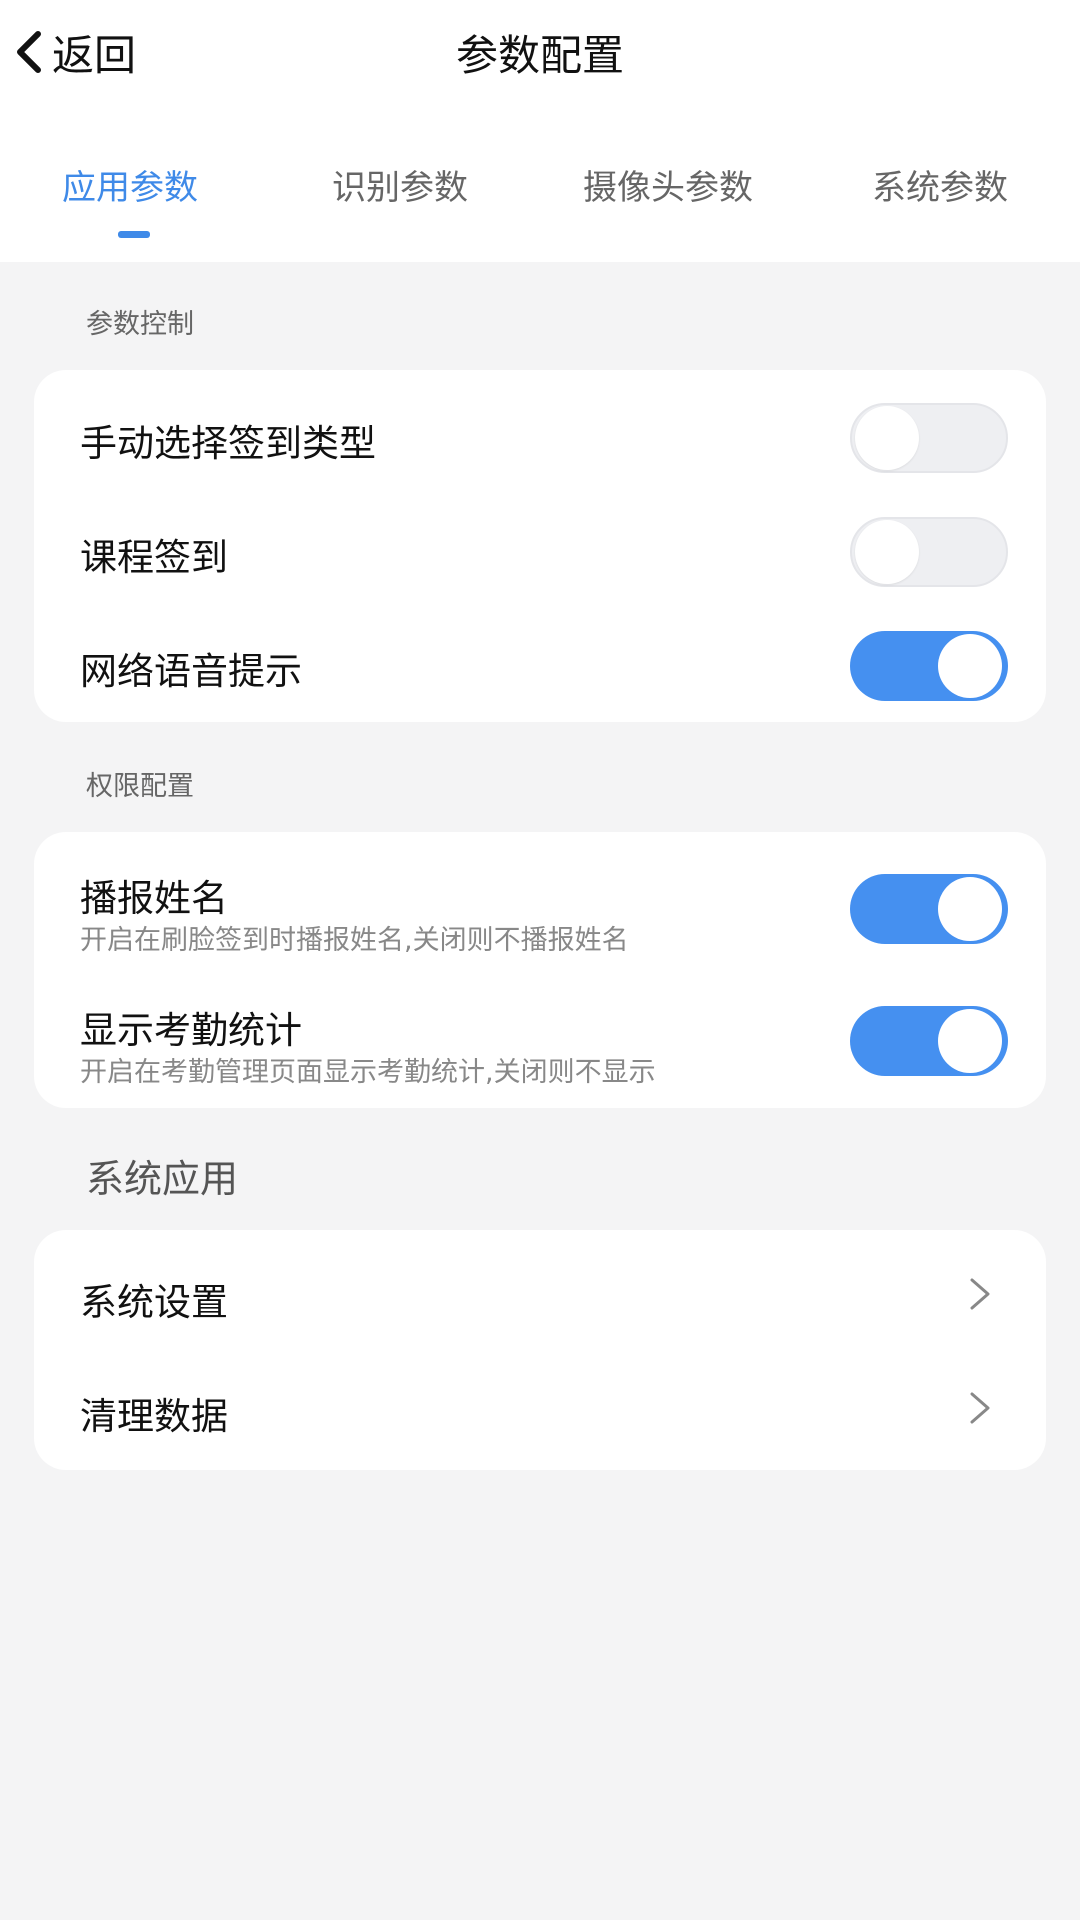 The width and height of the screenshot is (1080, 1920). I want to click on setting-title: 课程签到, so click(154, 557).